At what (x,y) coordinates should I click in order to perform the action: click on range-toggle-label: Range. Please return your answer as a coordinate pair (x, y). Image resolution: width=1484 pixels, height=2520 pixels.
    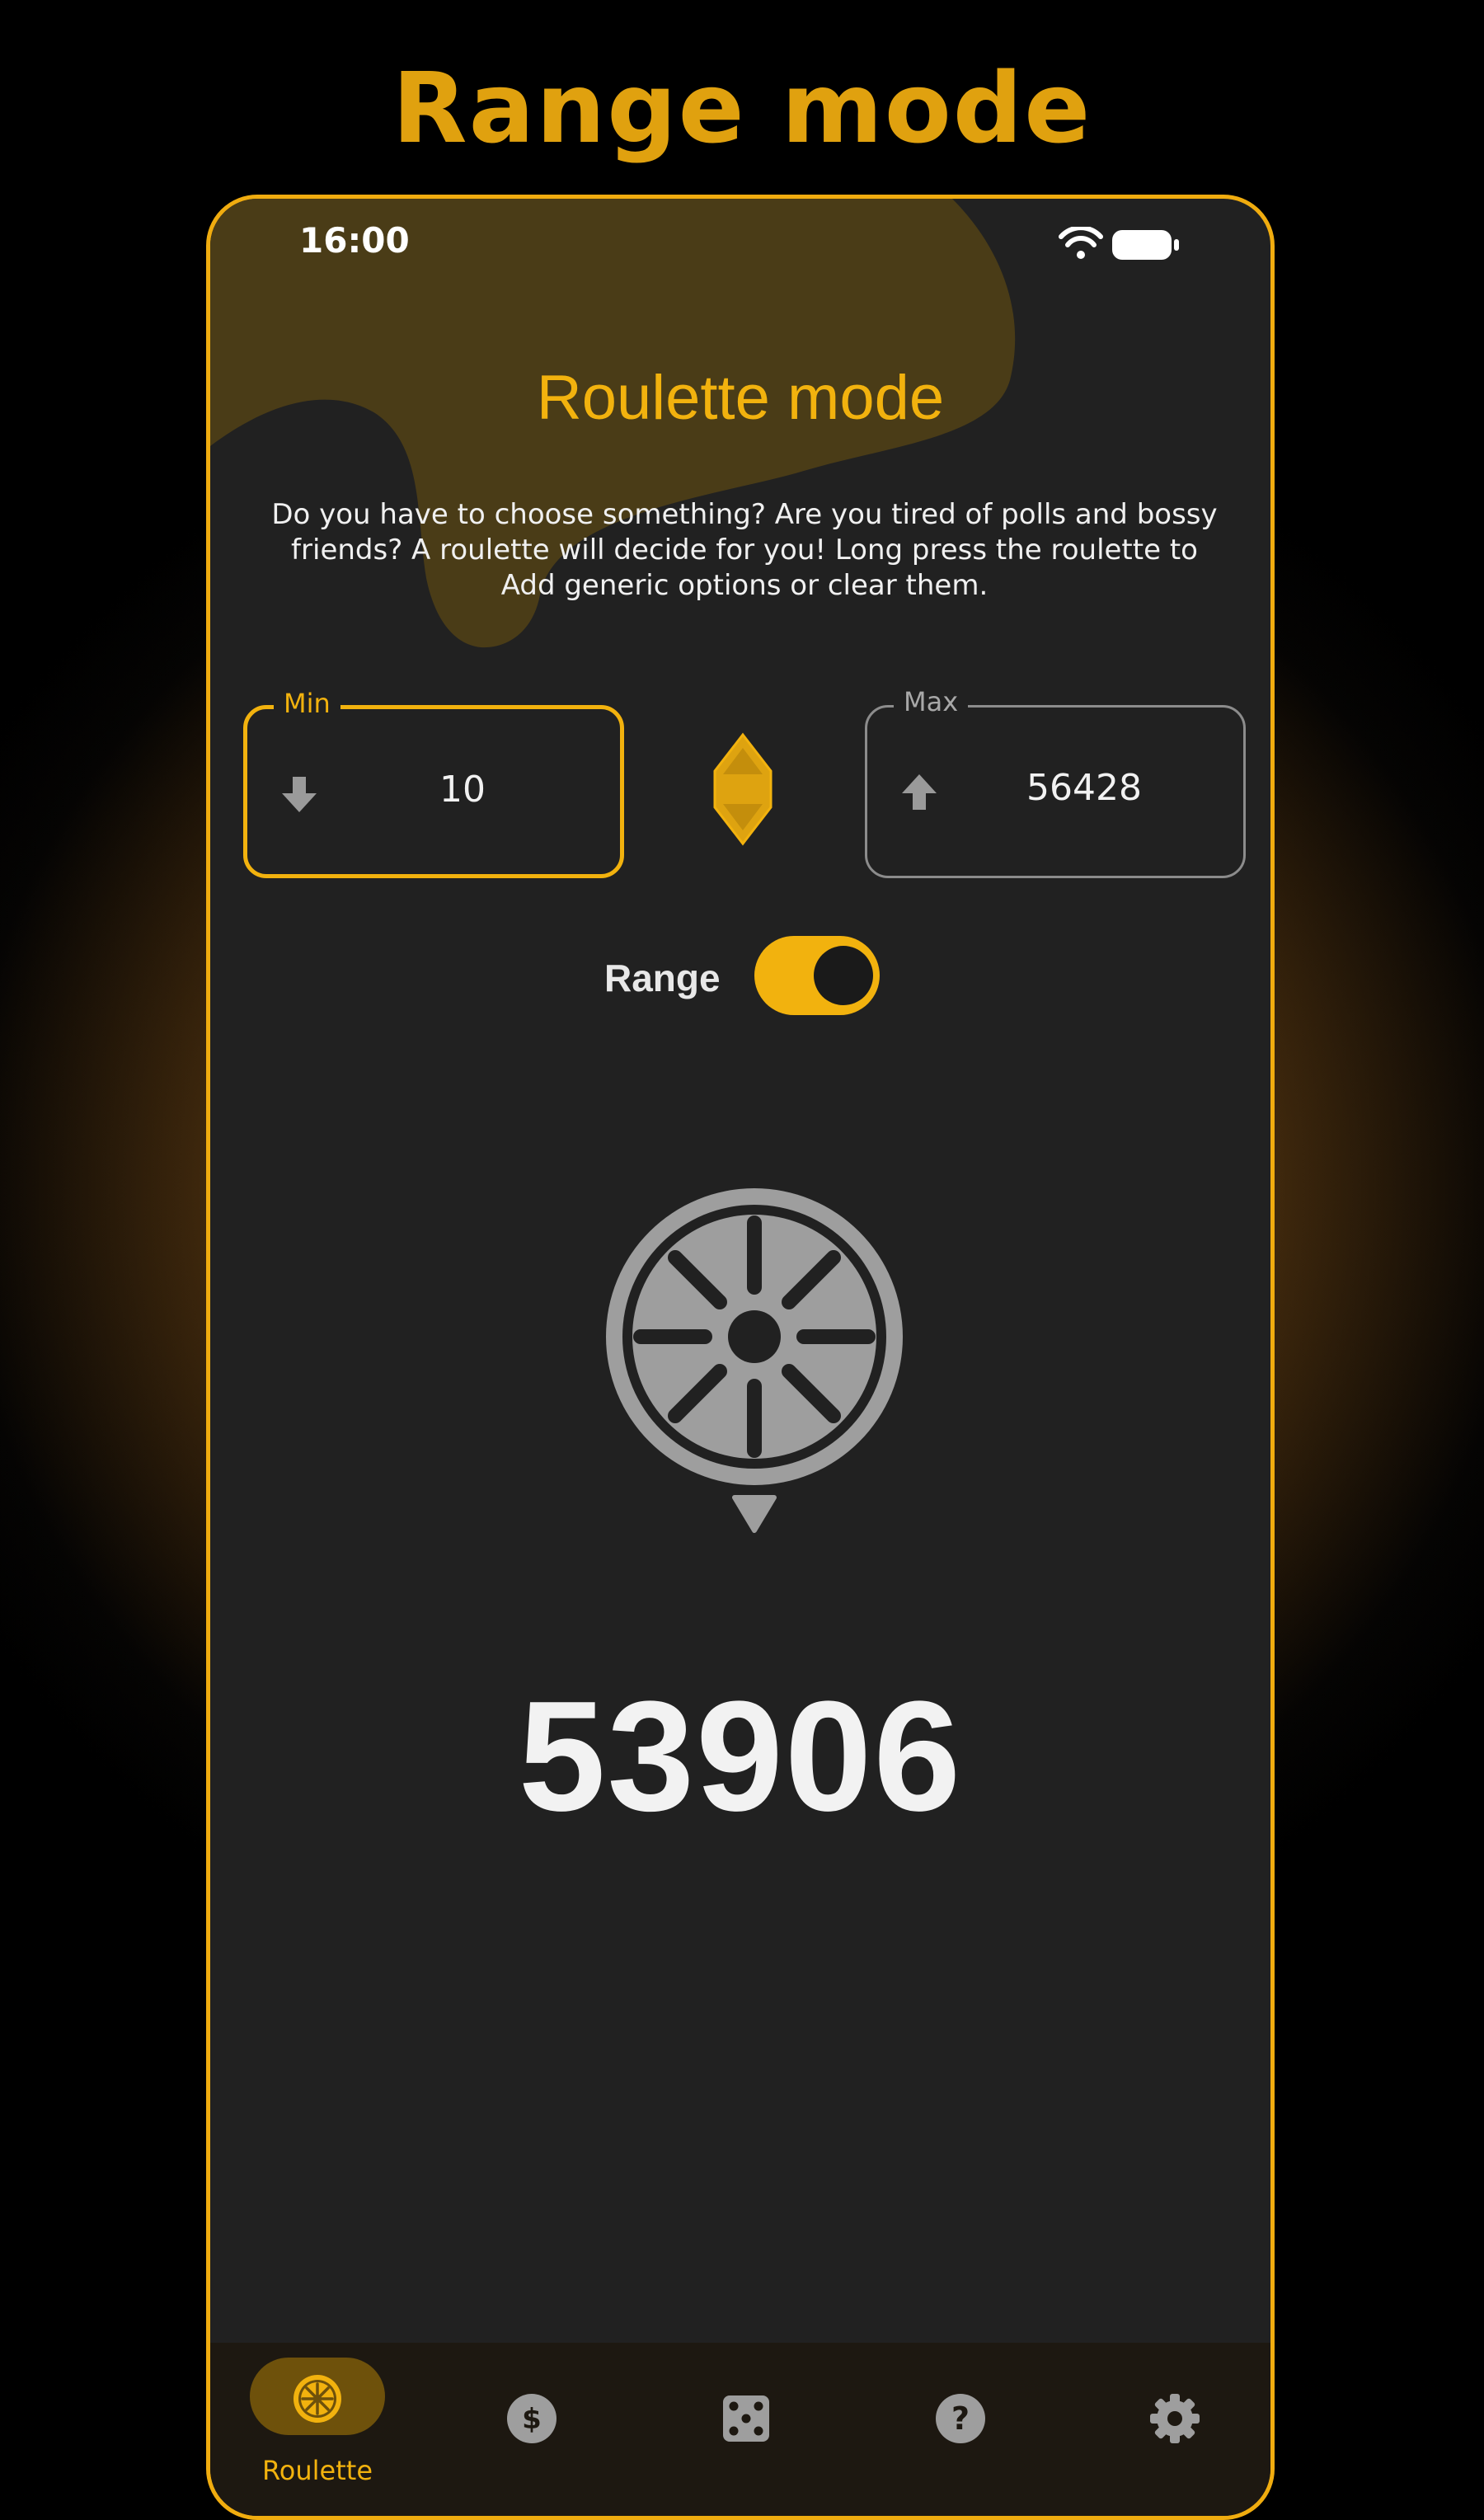
    Looking at the image, I should click on (662, 978).